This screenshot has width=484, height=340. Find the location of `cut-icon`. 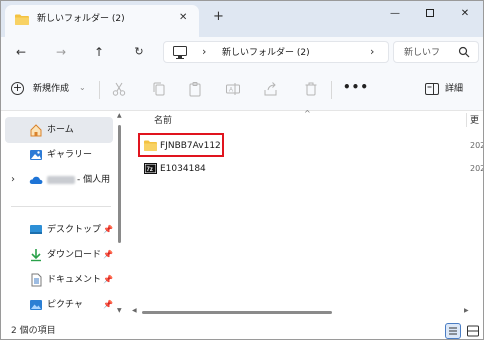

cut-icon is located at coordinates (119, 89).